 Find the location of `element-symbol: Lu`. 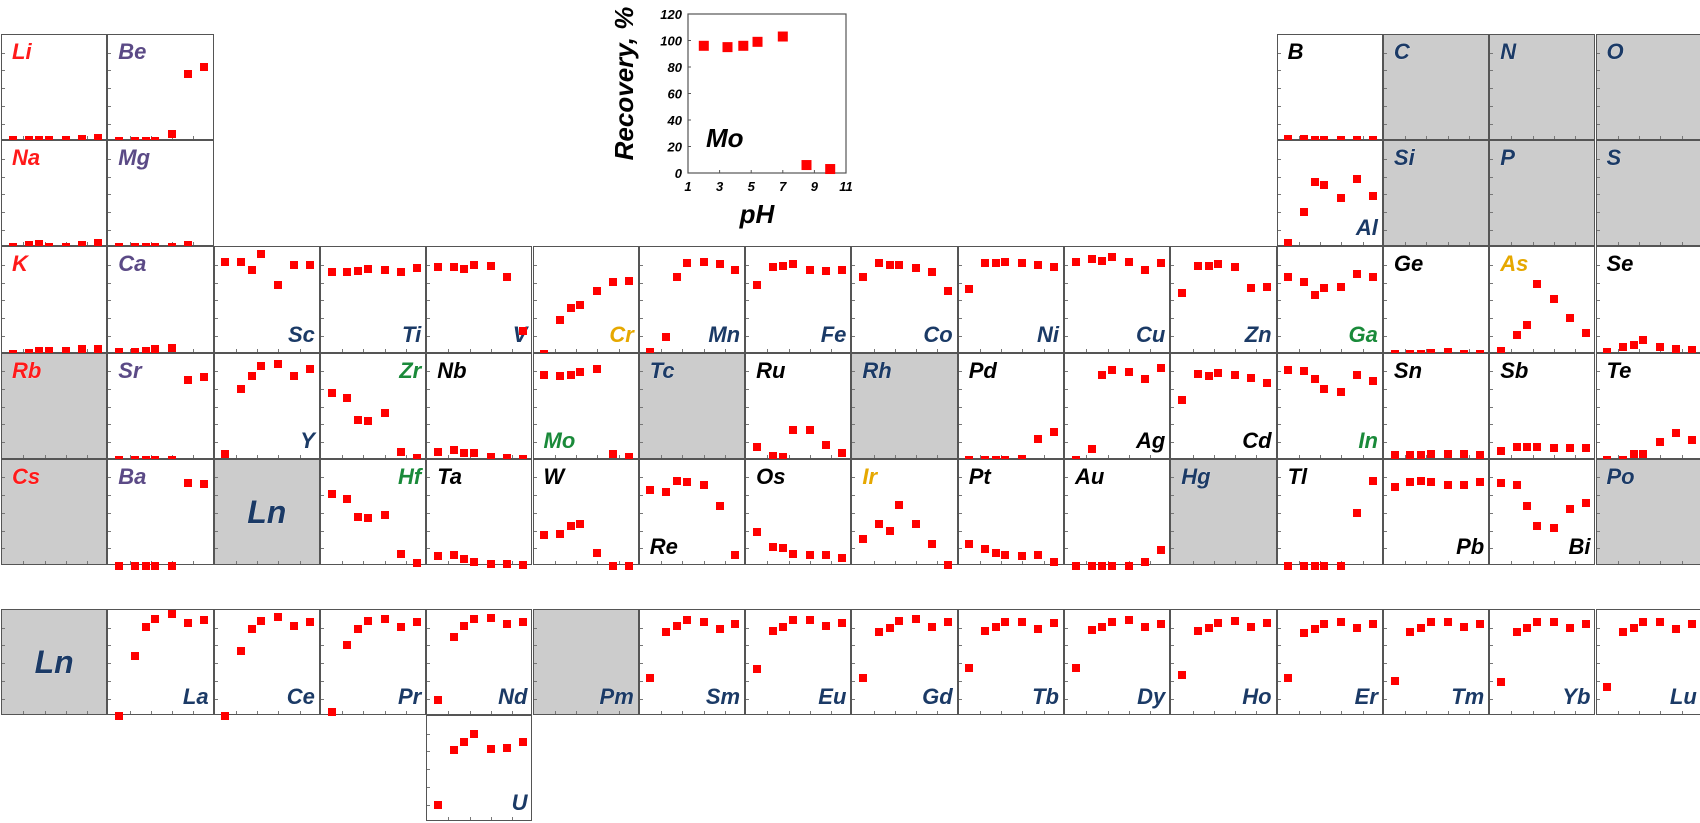

element-symbol: Lu is located at coordinates (1683, 697).